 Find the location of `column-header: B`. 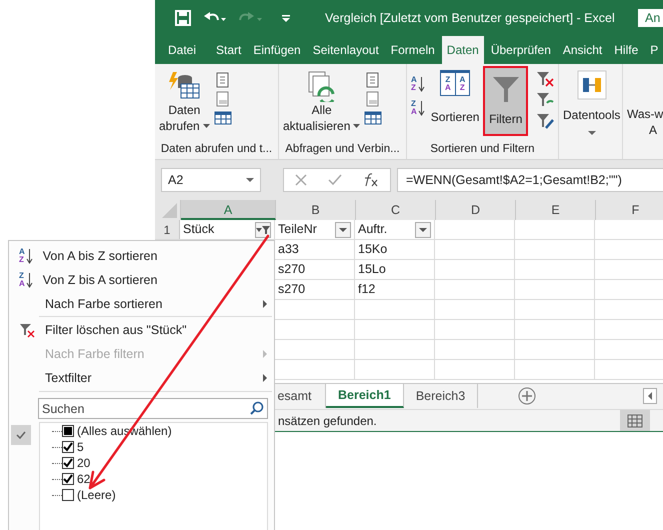

column-header: B is located at coordinates (316, 210).